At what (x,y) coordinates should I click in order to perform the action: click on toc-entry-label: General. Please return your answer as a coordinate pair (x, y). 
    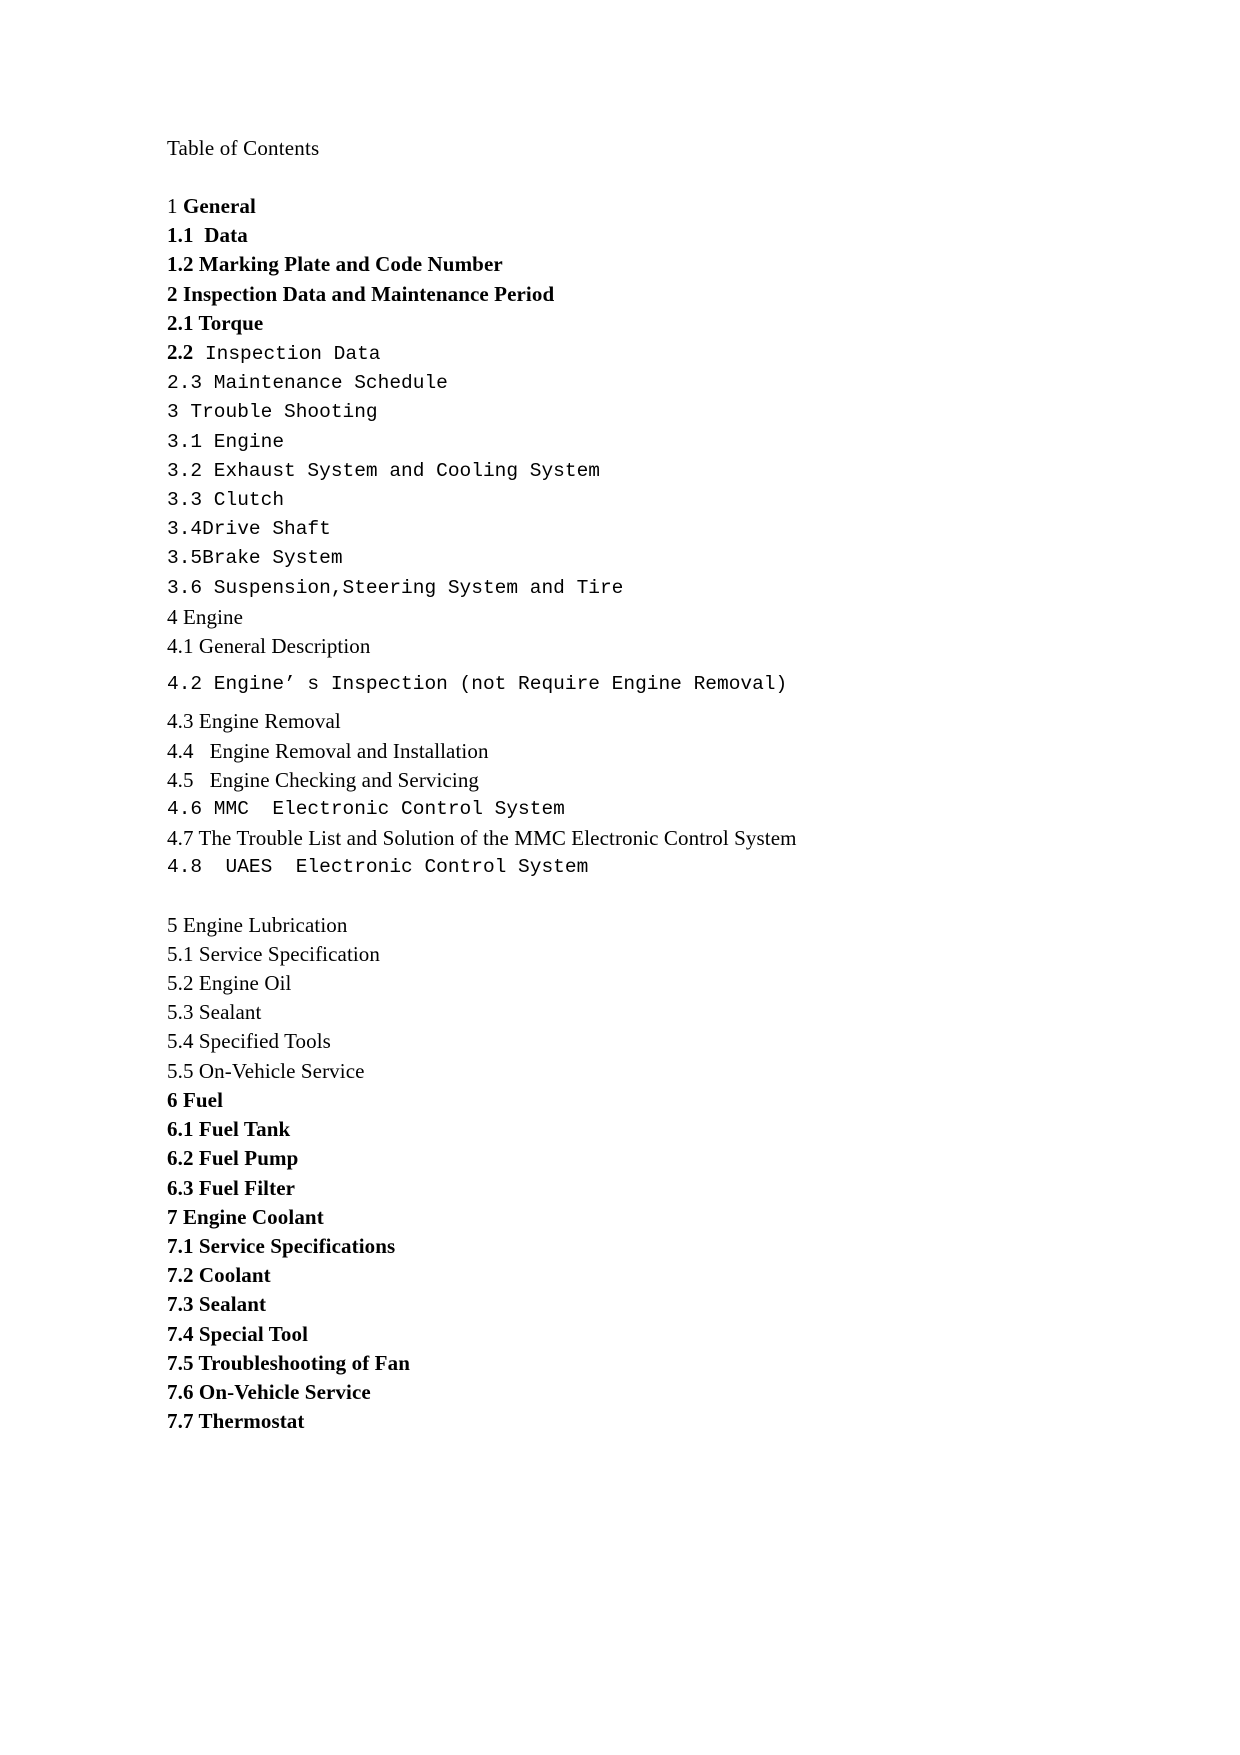
    Looking at the image, I should click on (219, 206).